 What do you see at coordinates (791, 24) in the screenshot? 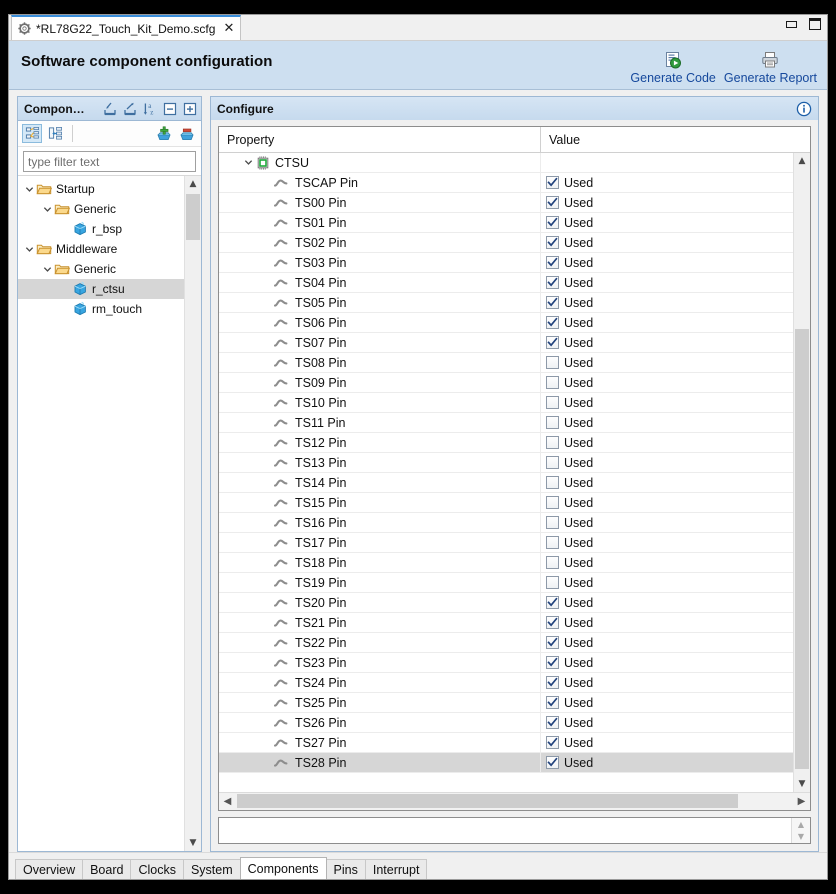
I see `minimize-button` at bounding box center [791, 24].